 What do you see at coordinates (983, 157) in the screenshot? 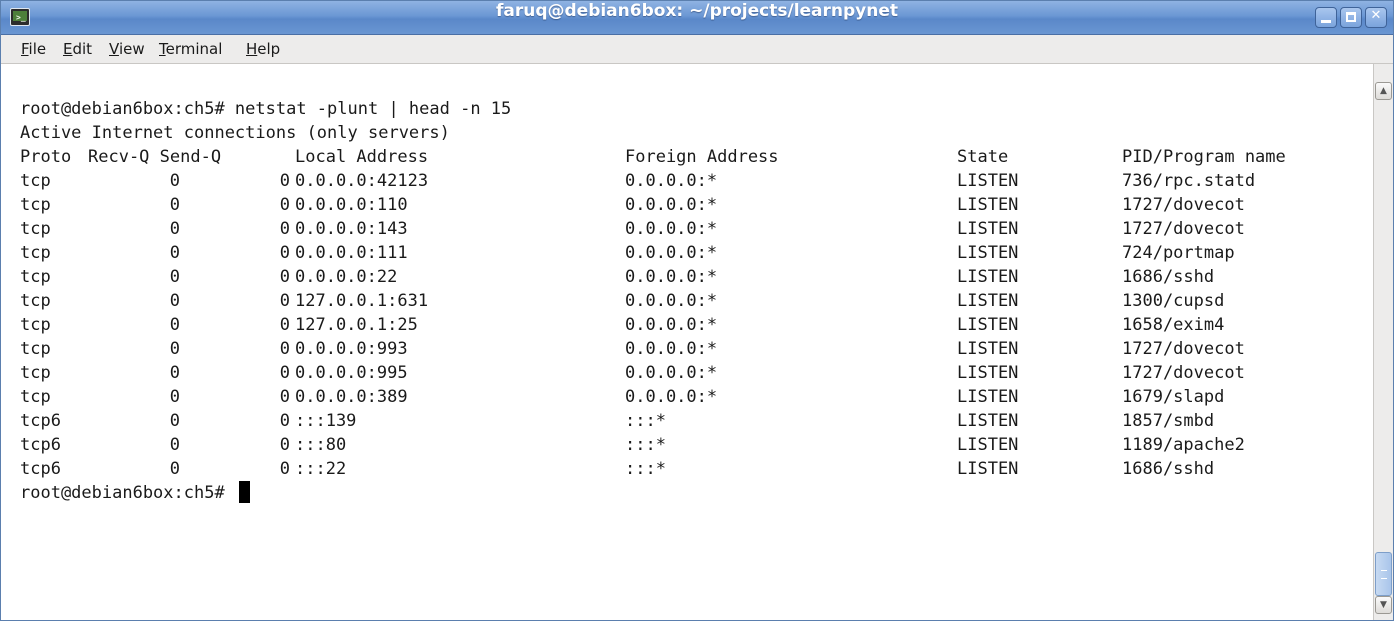
I see `header-state: State` at bounding box center [983, 157].